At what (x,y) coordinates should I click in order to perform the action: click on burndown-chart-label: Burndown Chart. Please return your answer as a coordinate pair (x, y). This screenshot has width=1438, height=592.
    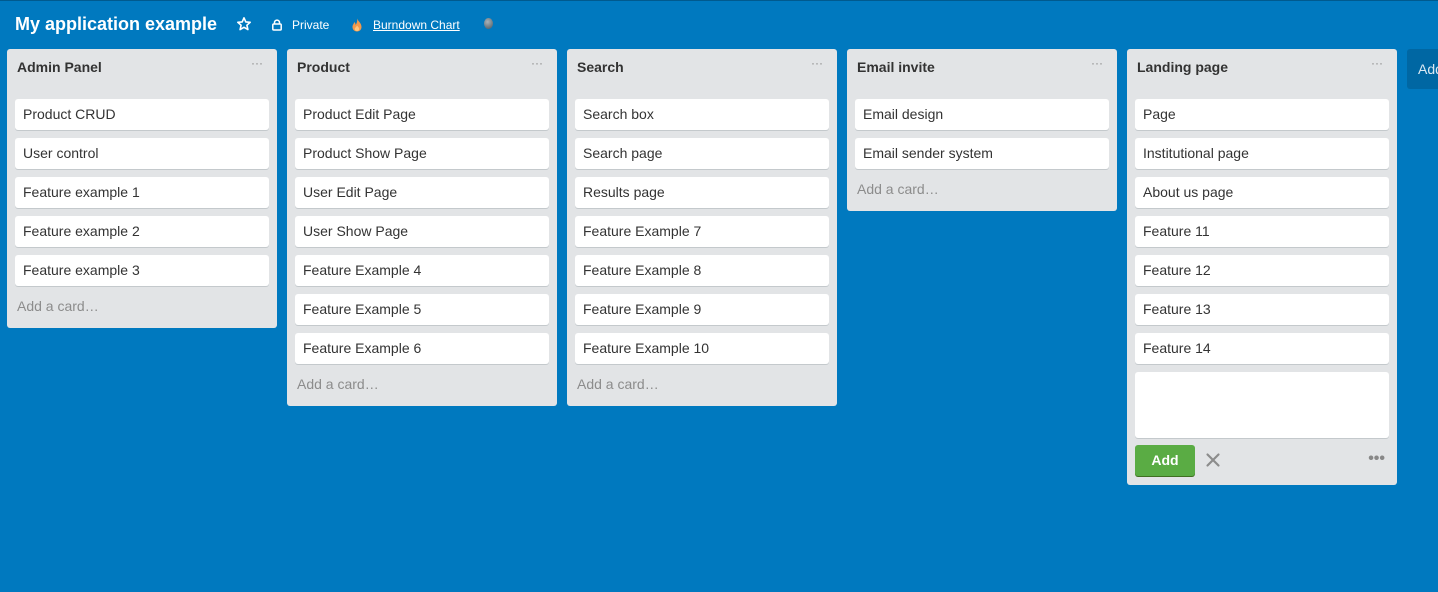
    Looking at the image, I should click on (416, 25).